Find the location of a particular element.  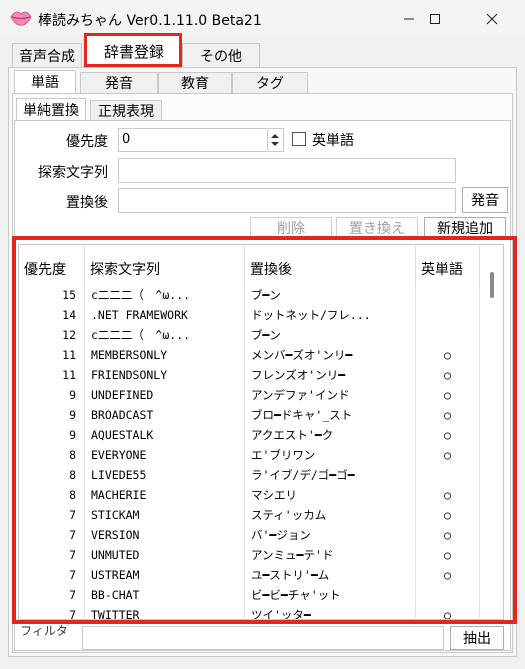

highlight-dictionary-tab is located at coordinates (133, 50).